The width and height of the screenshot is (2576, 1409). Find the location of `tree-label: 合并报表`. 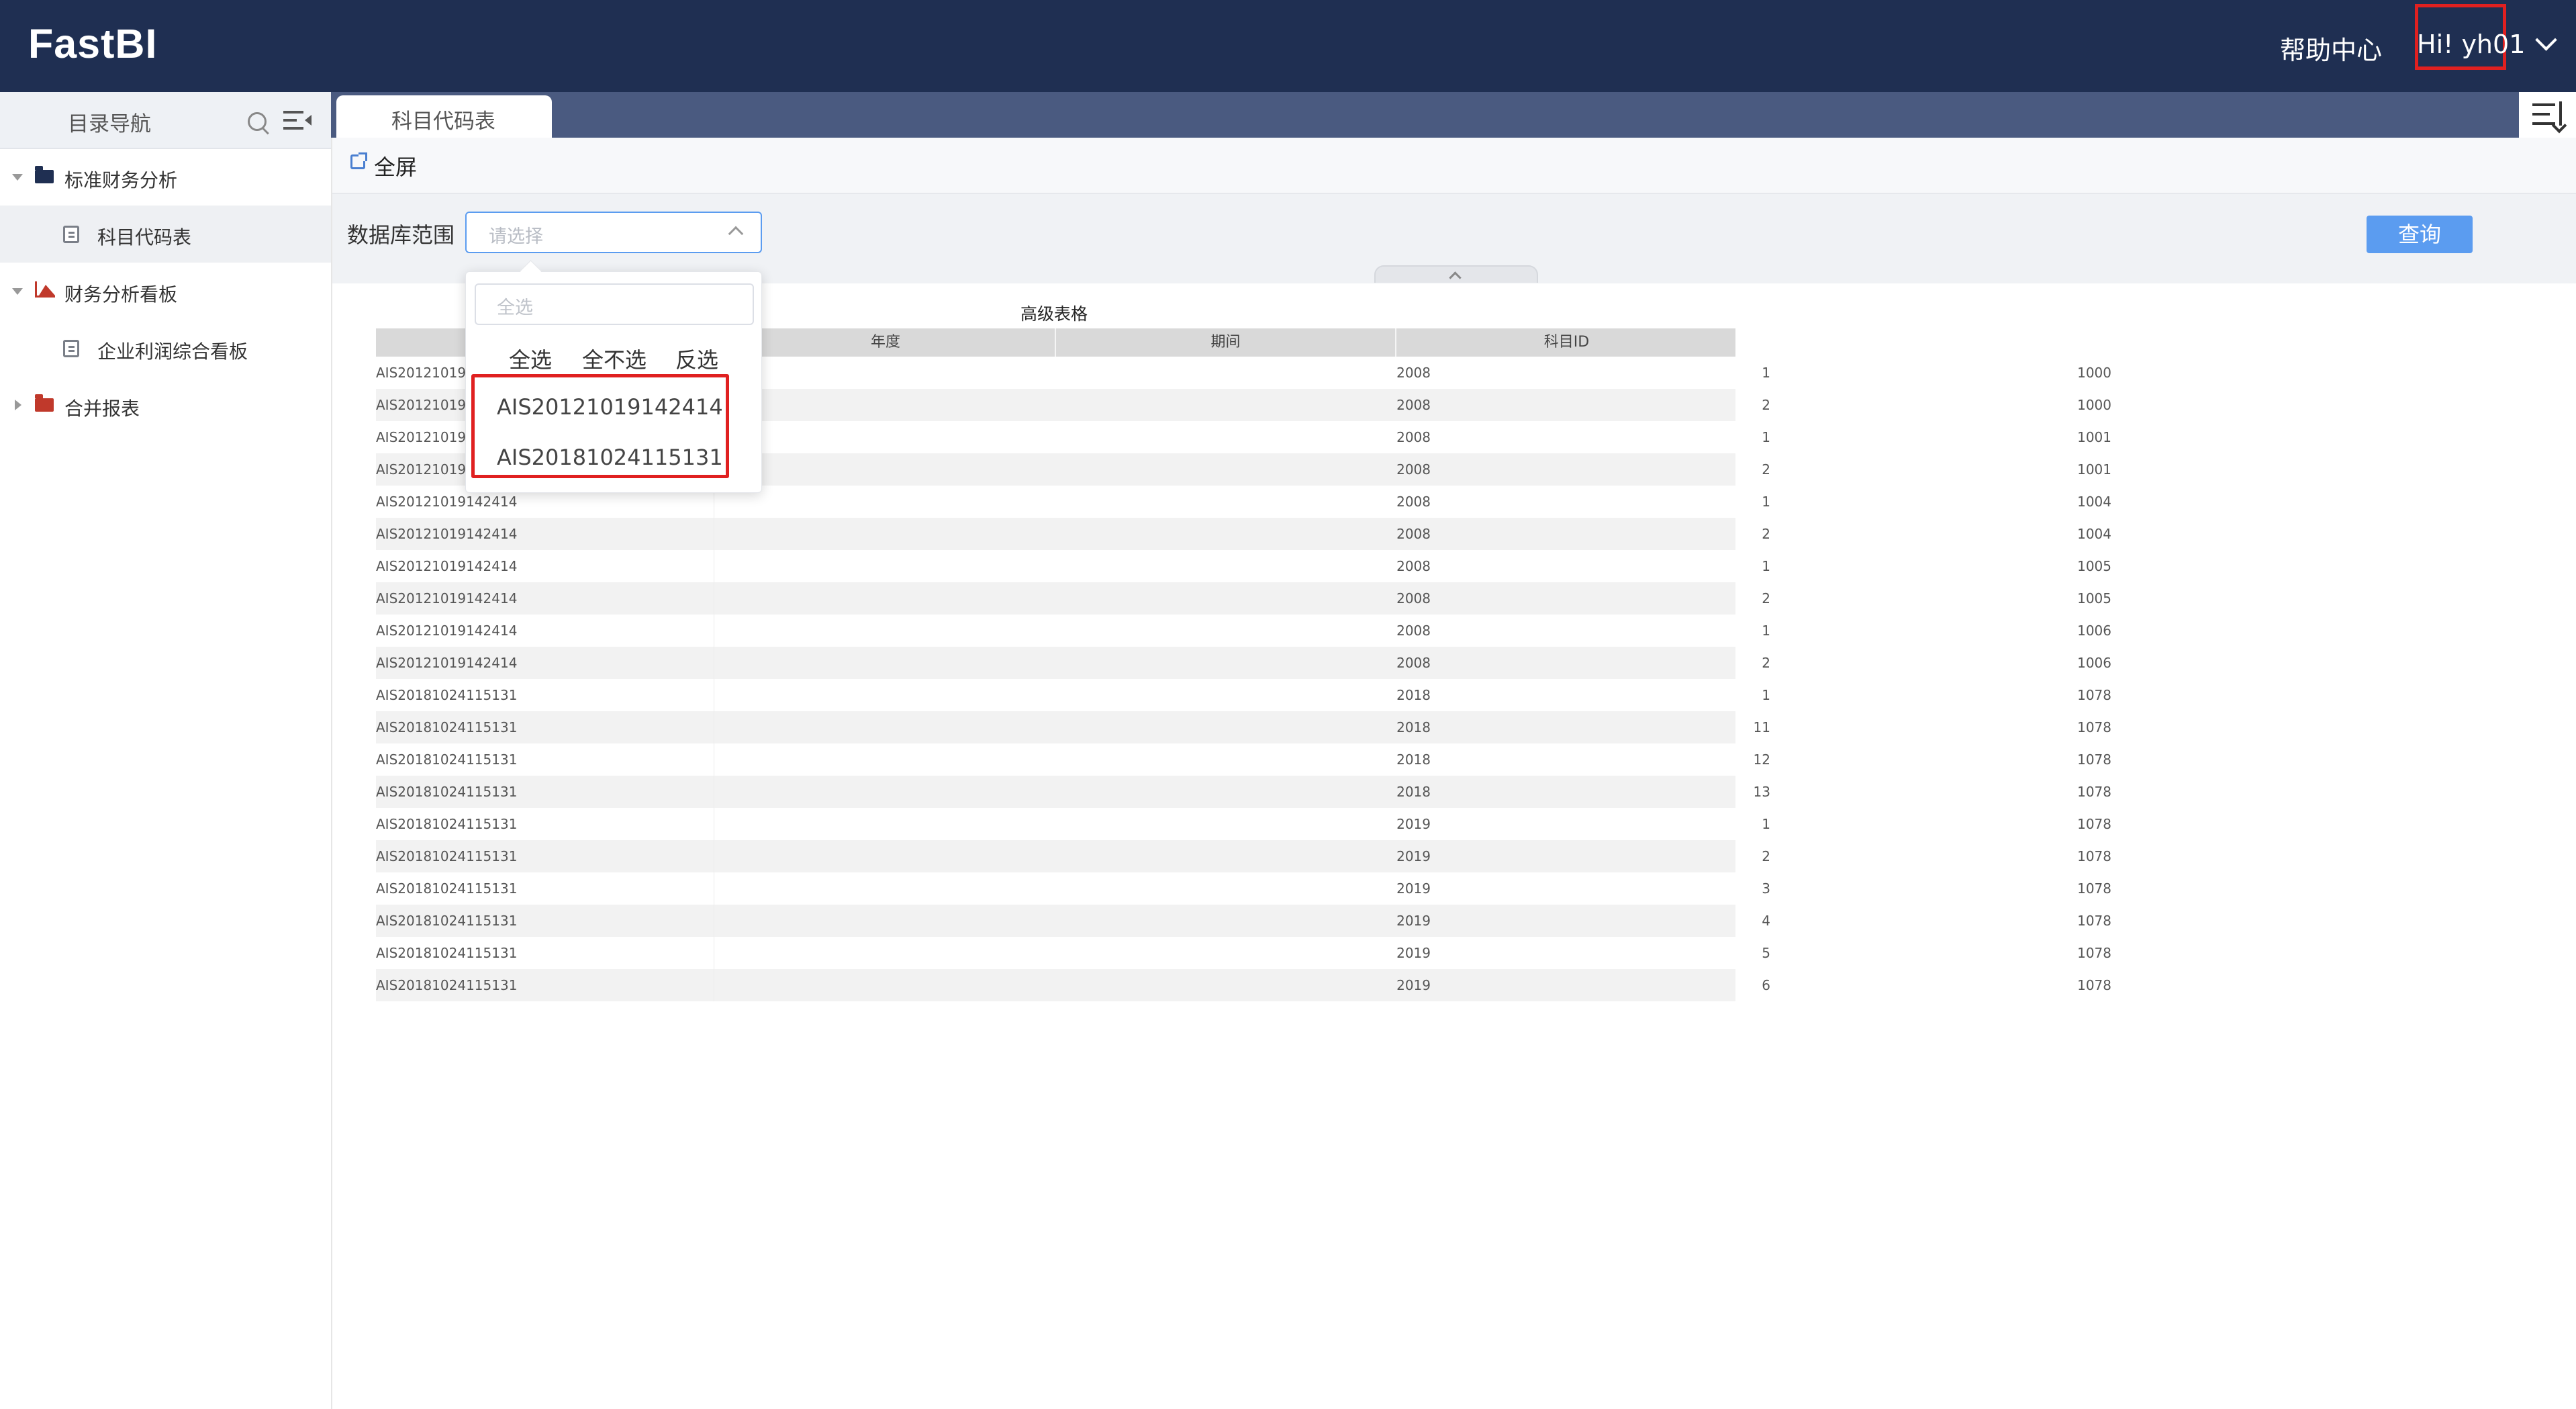

tree-label: 合并报表 is located at coordinates (102, 409).